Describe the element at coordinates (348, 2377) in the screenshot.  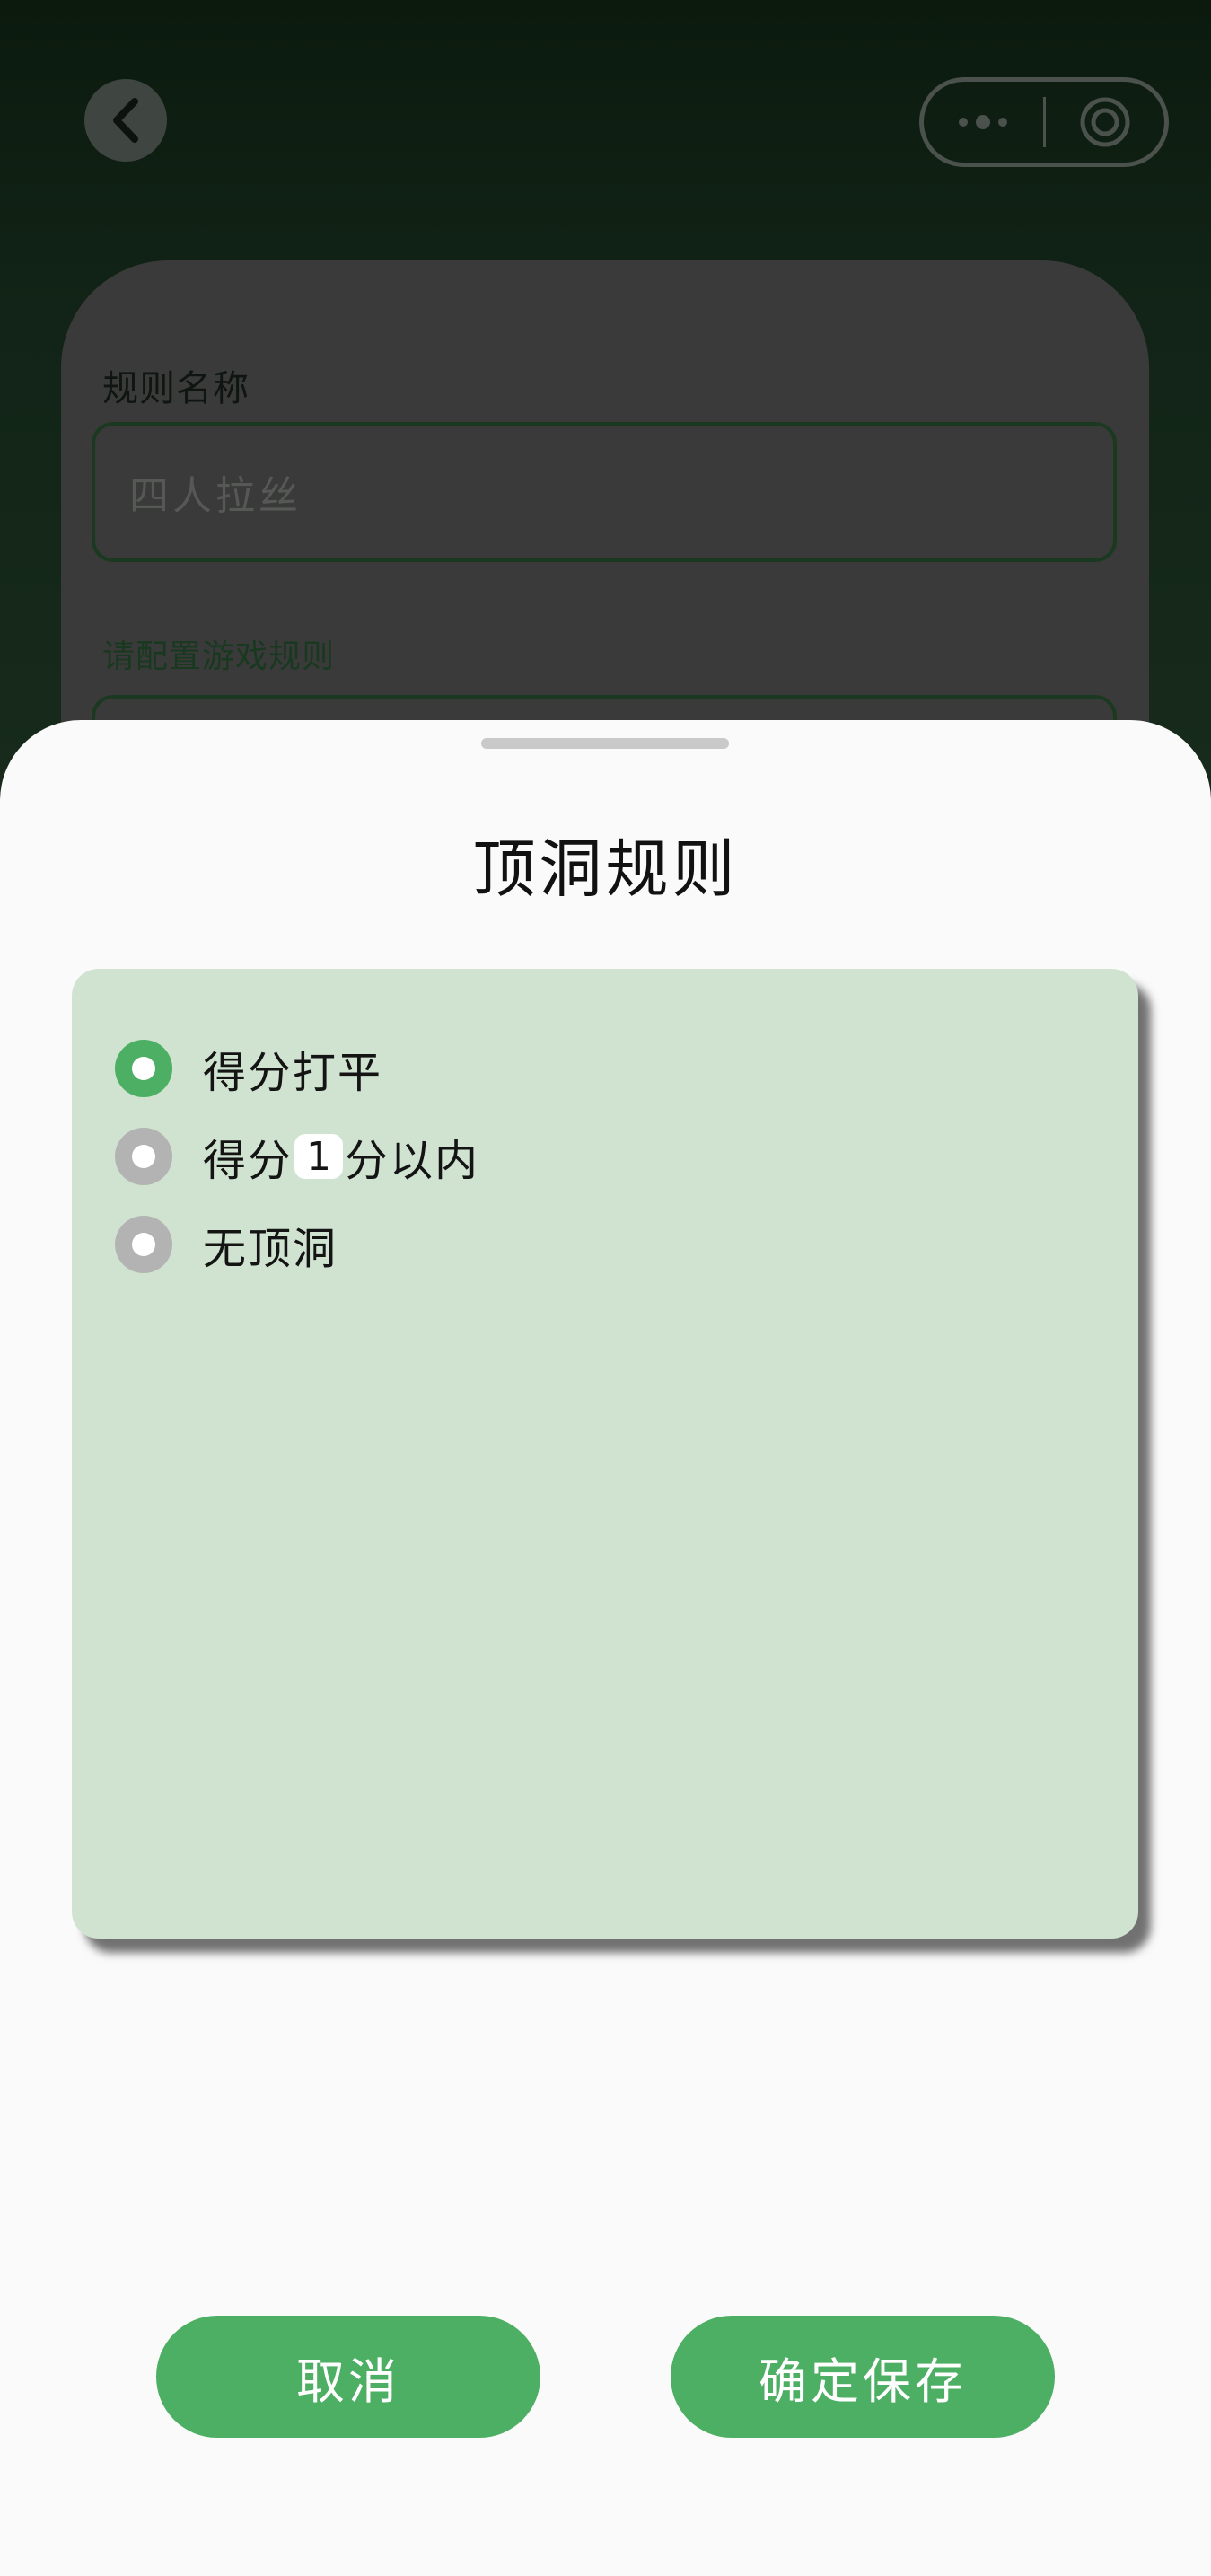
I see `cancel-button: 取消` at that location.